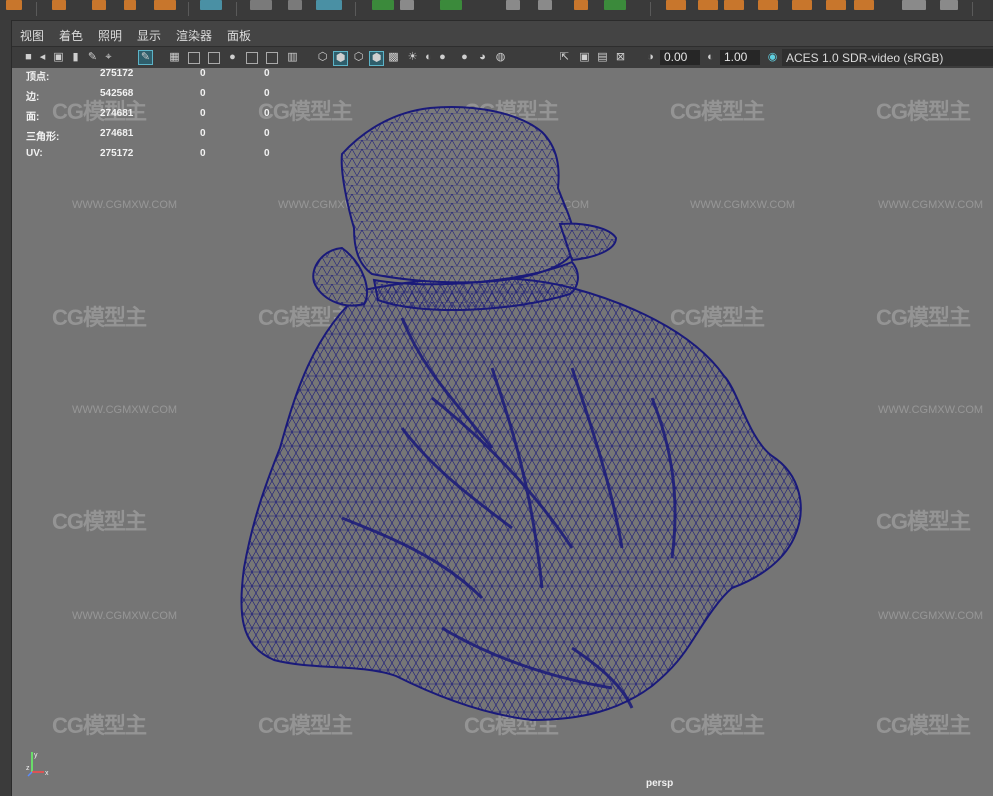 This screenshot has height=796, width=993. What do you see at coordinates (110, 35) in the screenshot?
I see `menu-lighting: 照明` at bounding box center [110, 35].